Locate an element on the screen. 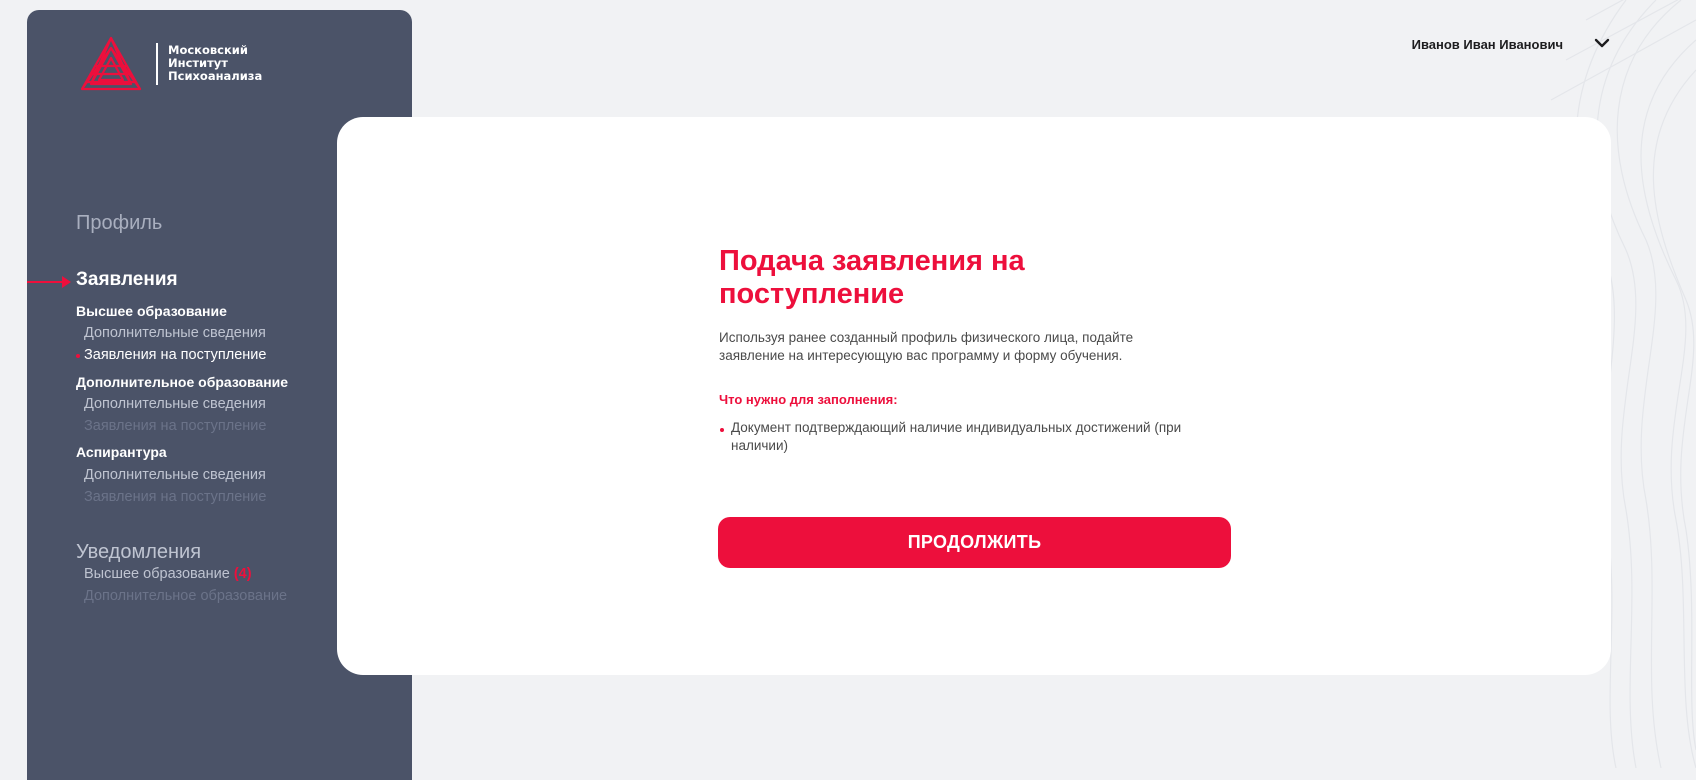  logo: Московский Институт Психоанализа is located at coordinates (171, 63).